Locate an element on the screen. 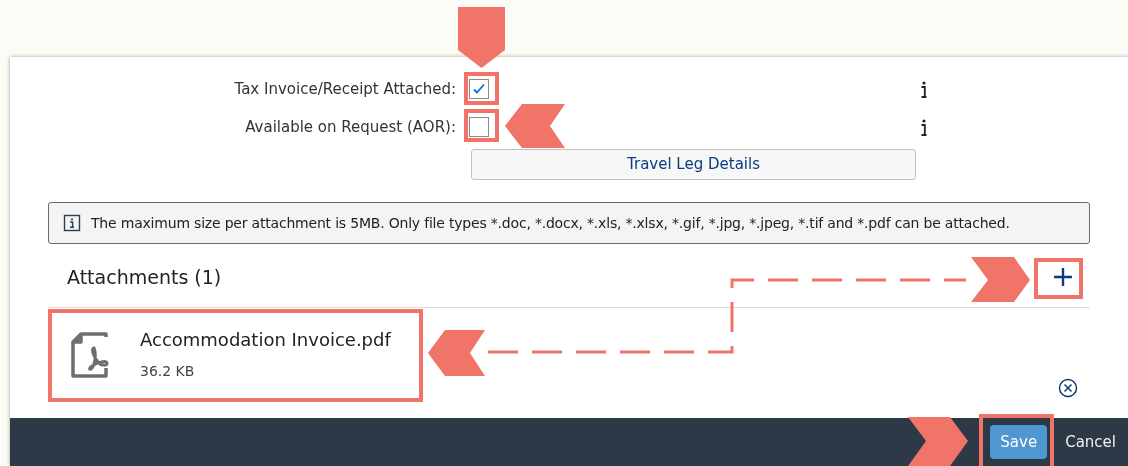 This screenshot has width=1128, height=466. check-icon is located at coordinates (479, 89).